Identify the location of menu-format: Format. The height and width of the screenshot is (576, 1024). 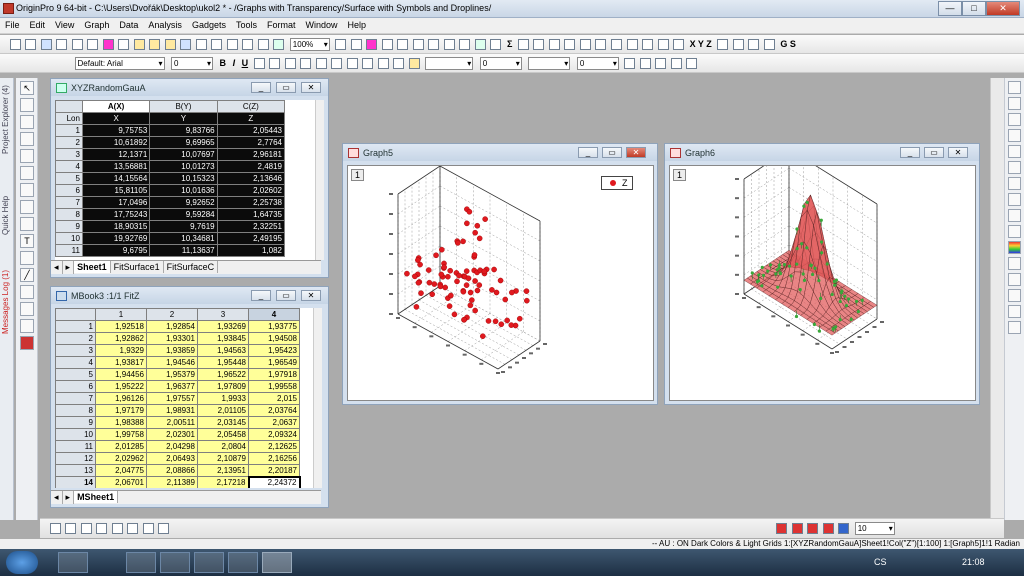
(281, 25).